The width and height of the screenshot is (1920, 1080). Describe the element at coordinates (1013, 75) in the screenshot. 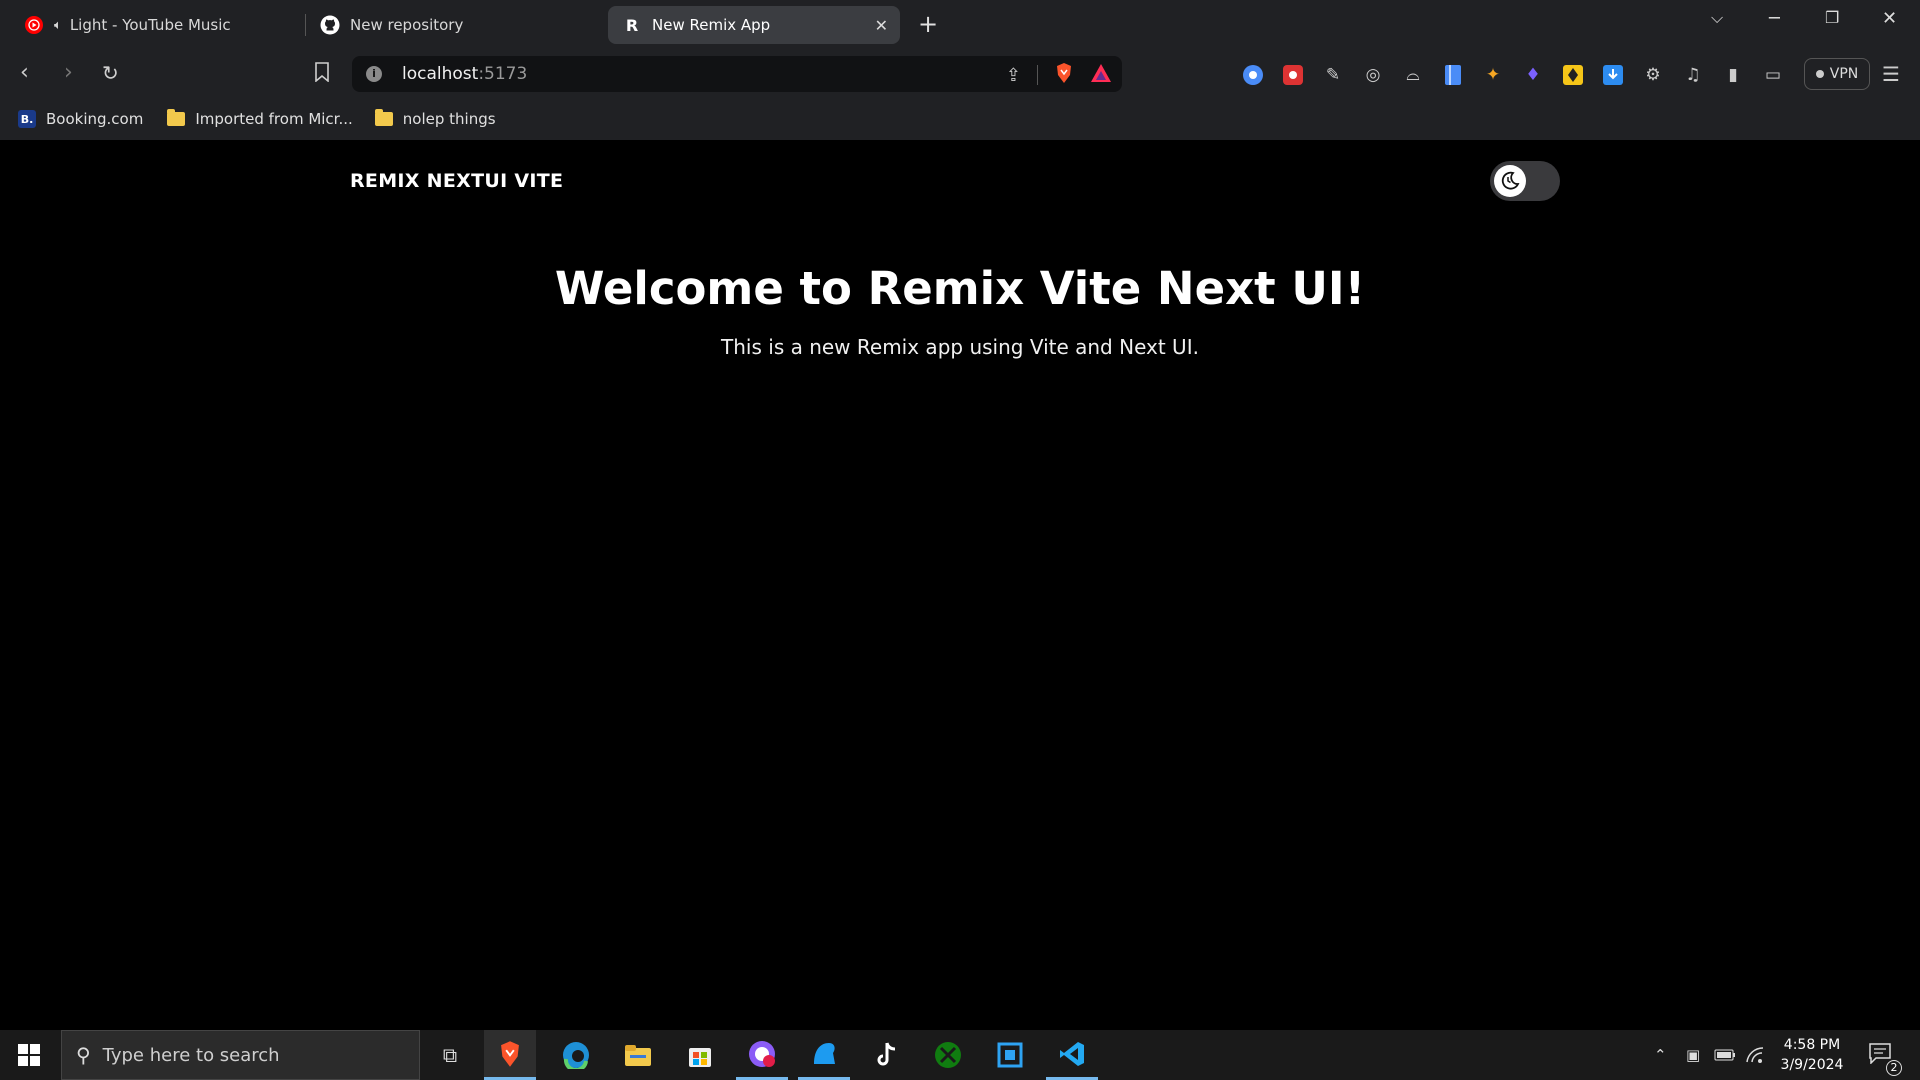

I see `share-icon: ⇪` at that location.